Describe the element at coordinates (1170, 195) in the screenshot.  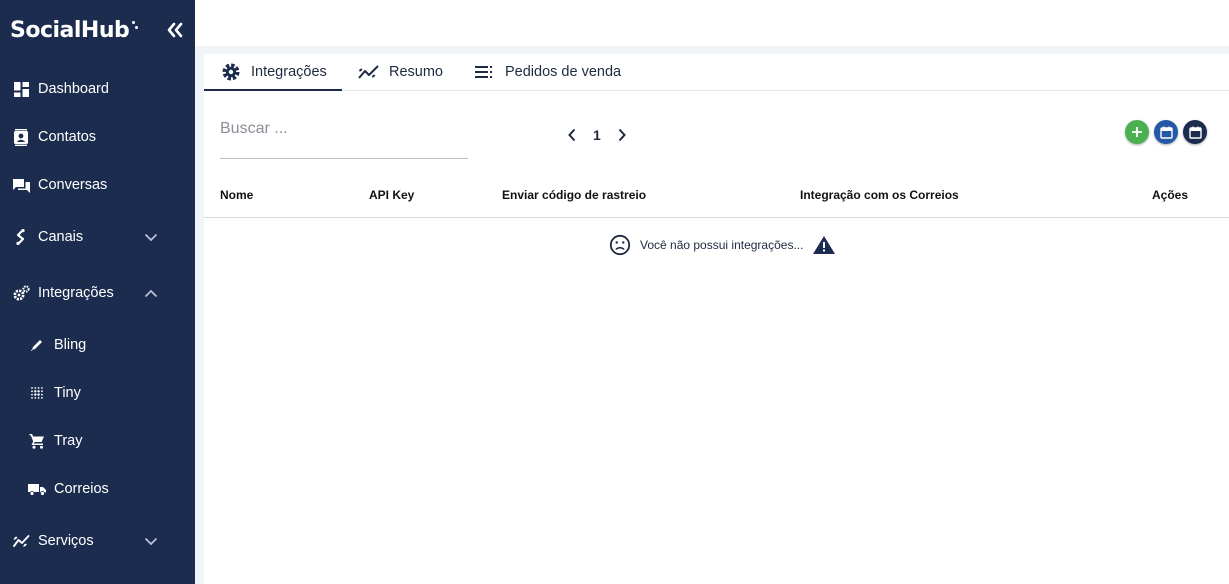
I see `column-header-acoes: Ações` at that location.